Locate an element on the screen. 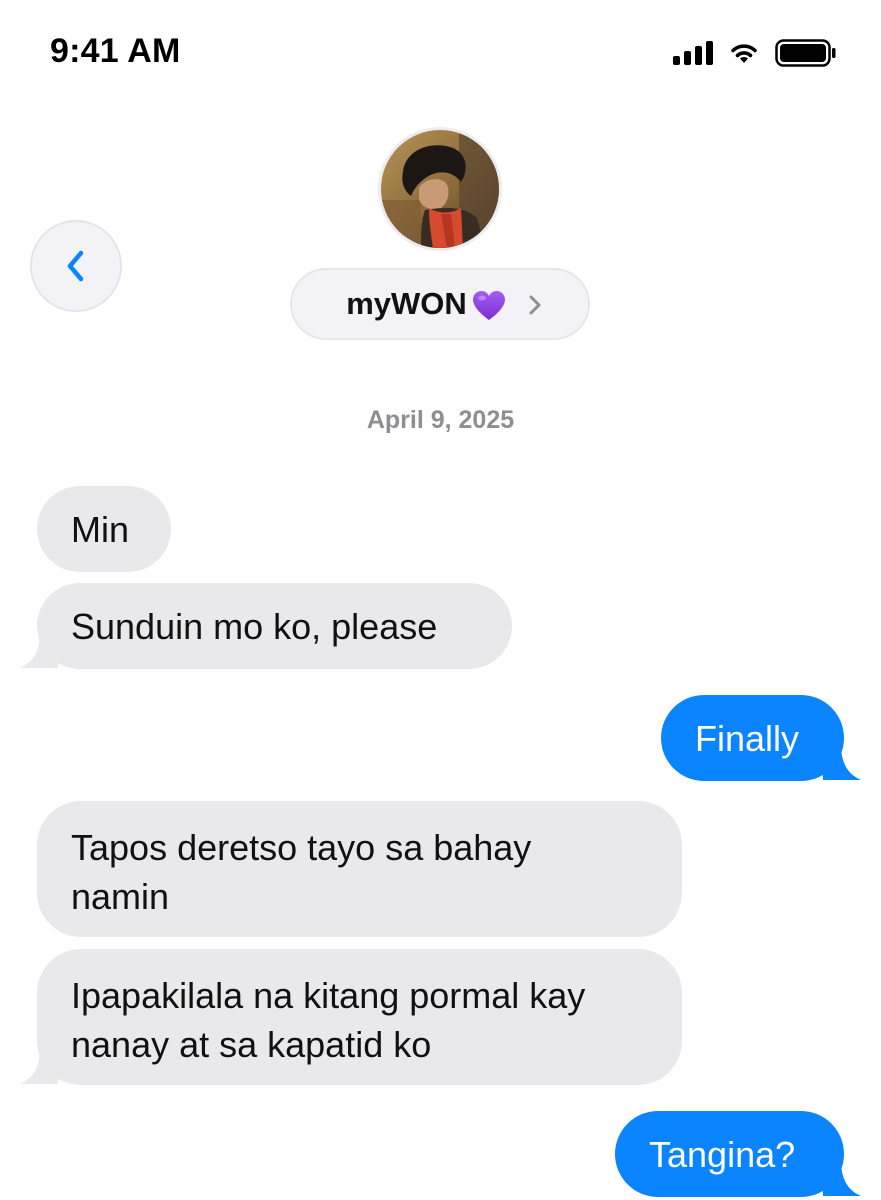  message-text-line: Ipapakilala na kitang pormal kay is located at coordinates (328, 995).